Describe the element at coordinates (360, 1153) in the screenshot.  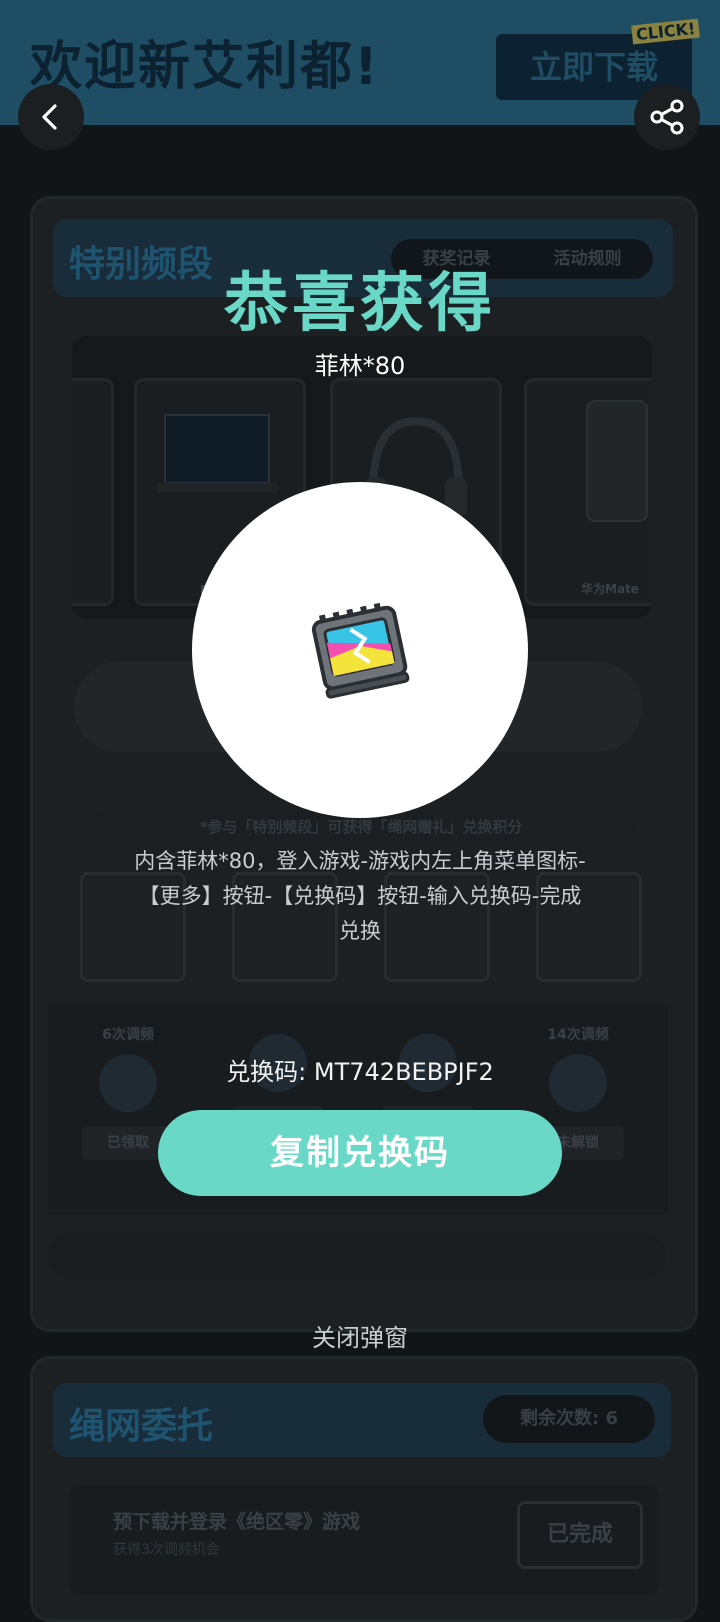
I see `copy-code-button: 复制兑换码` at that location.